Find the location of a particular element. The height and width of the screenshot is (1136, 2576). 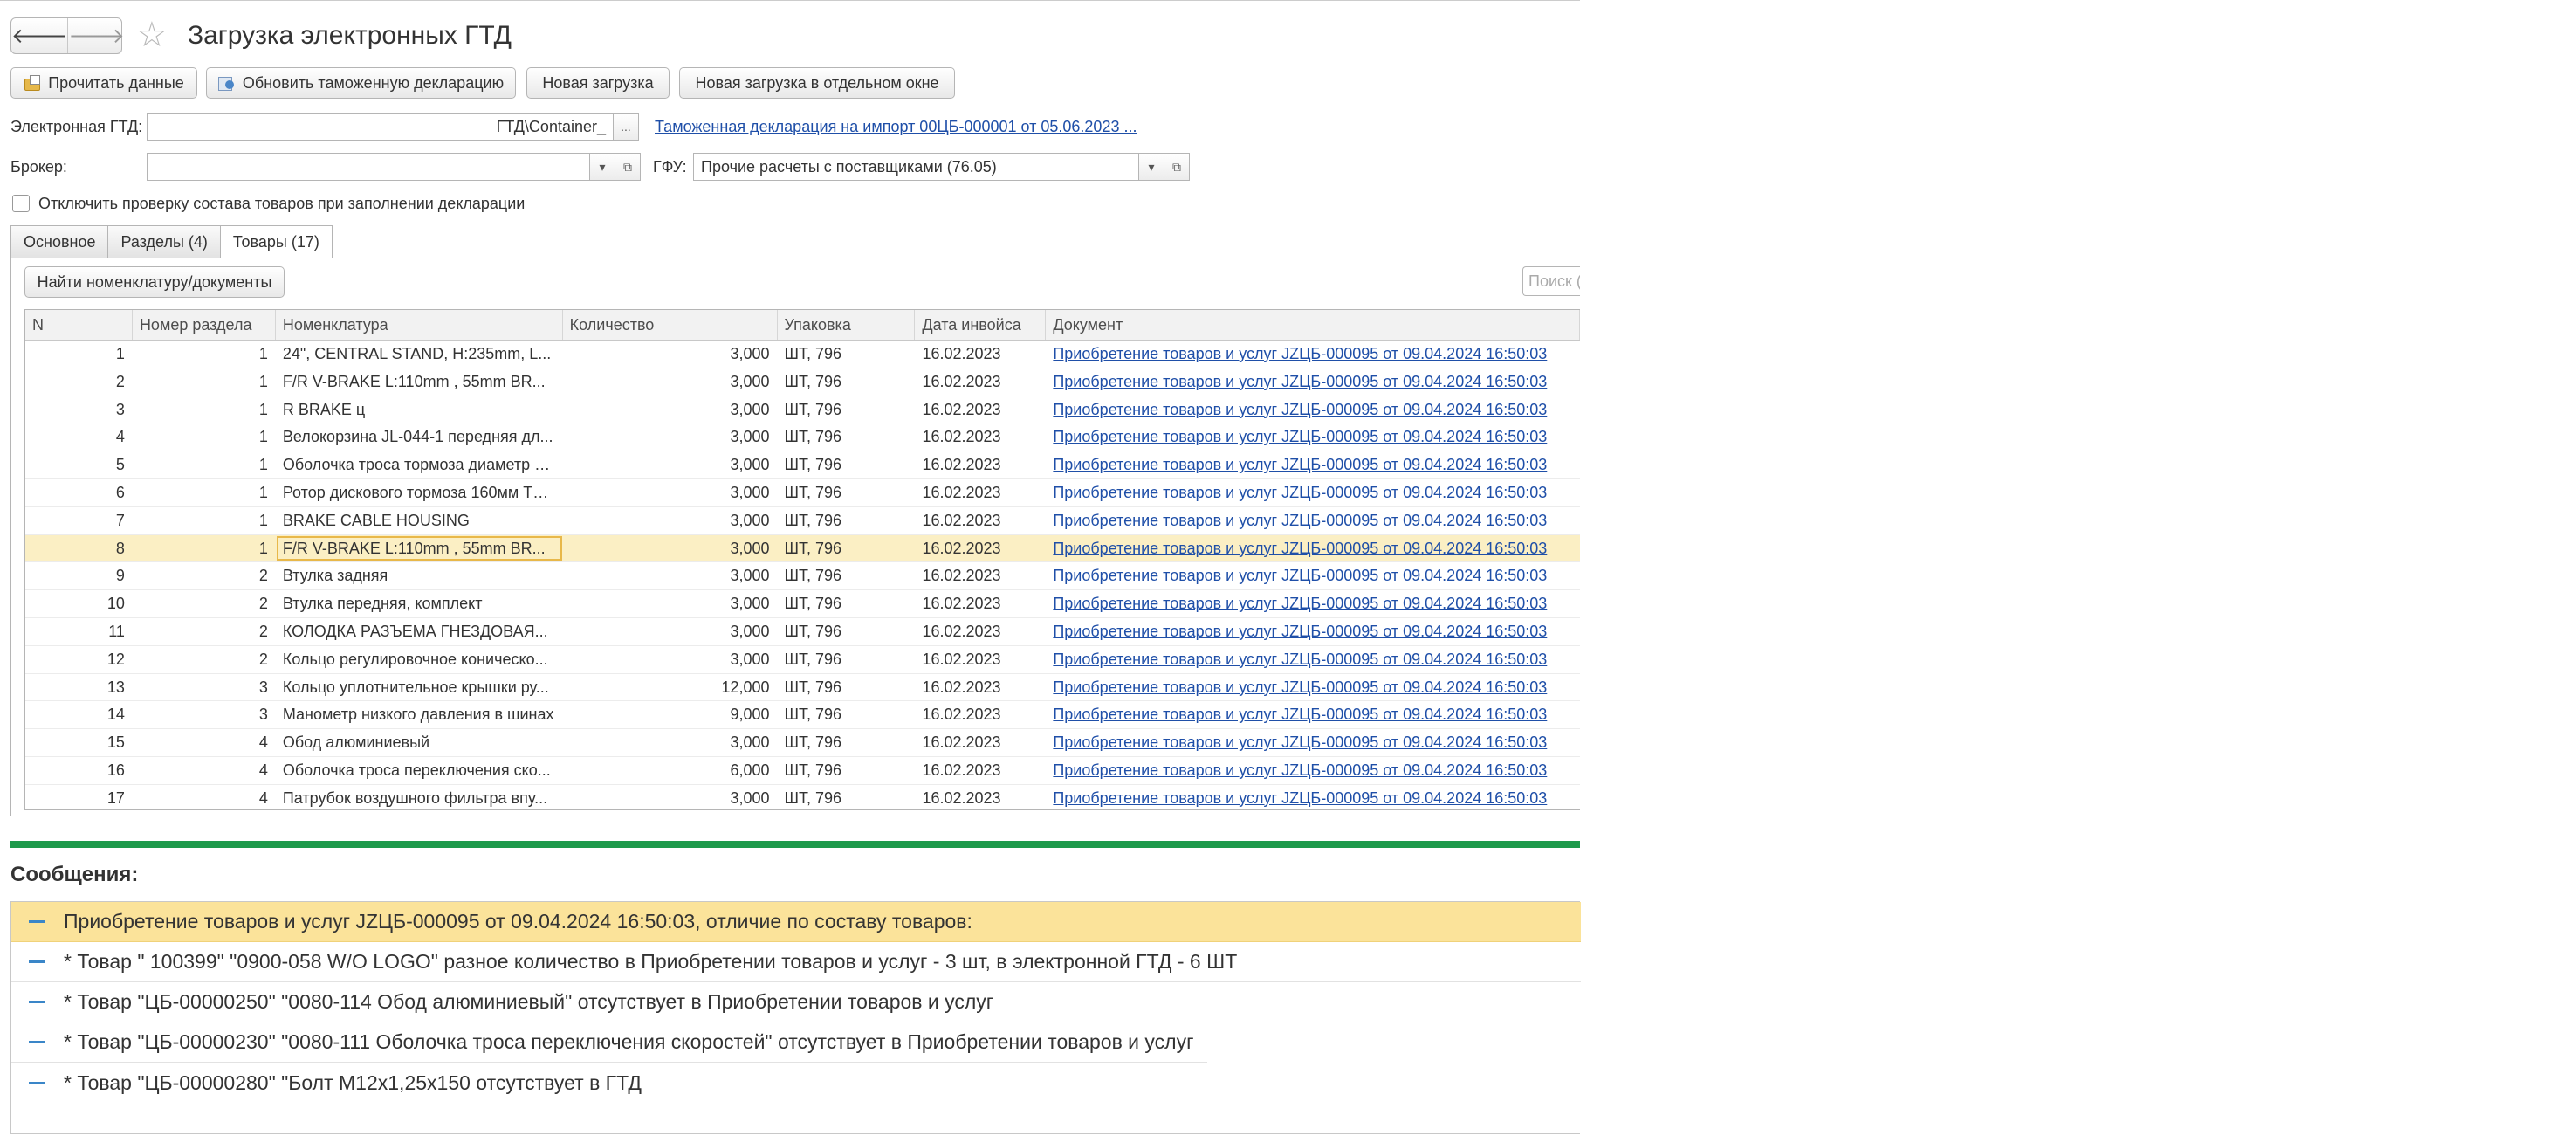

new-load-window-button: Новая загрузка в отдельном окне is located at coordinates (817, 83).